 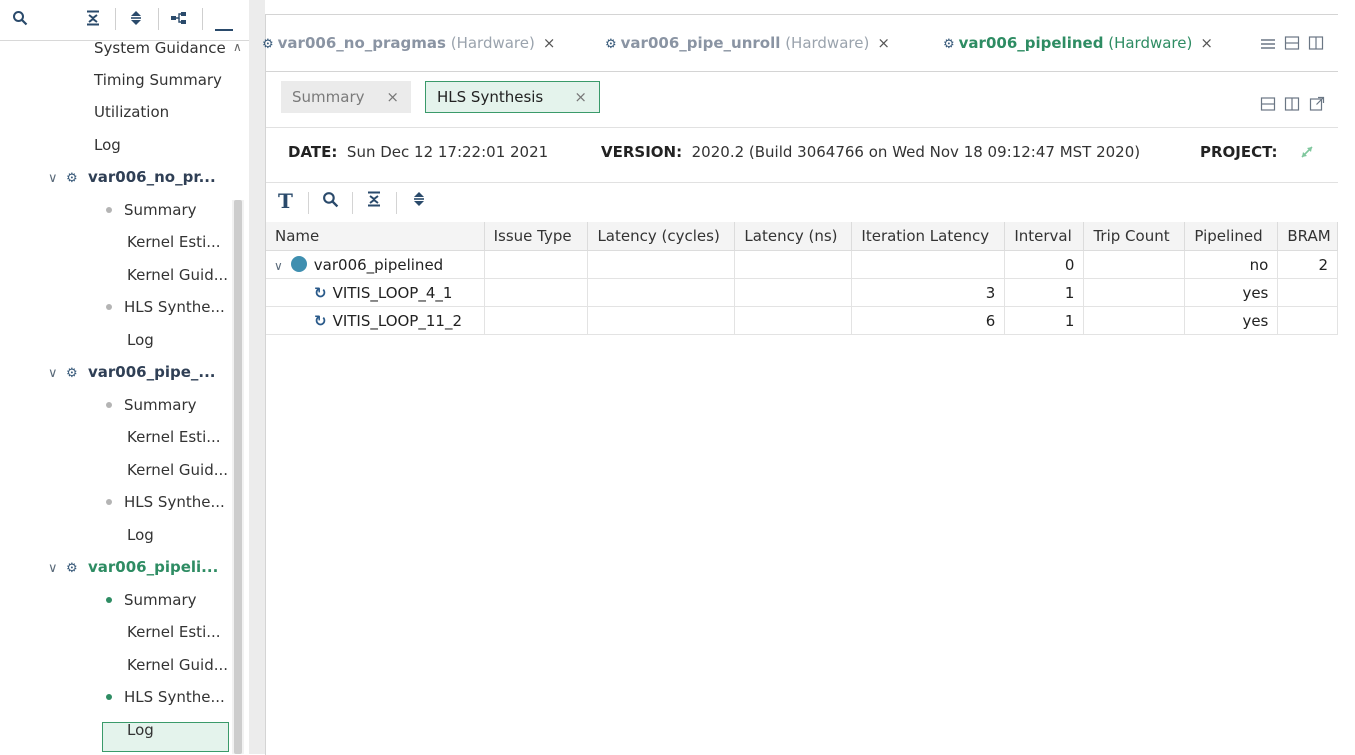 I want to click on navigator-toolbar, so click(x=124, y=20).